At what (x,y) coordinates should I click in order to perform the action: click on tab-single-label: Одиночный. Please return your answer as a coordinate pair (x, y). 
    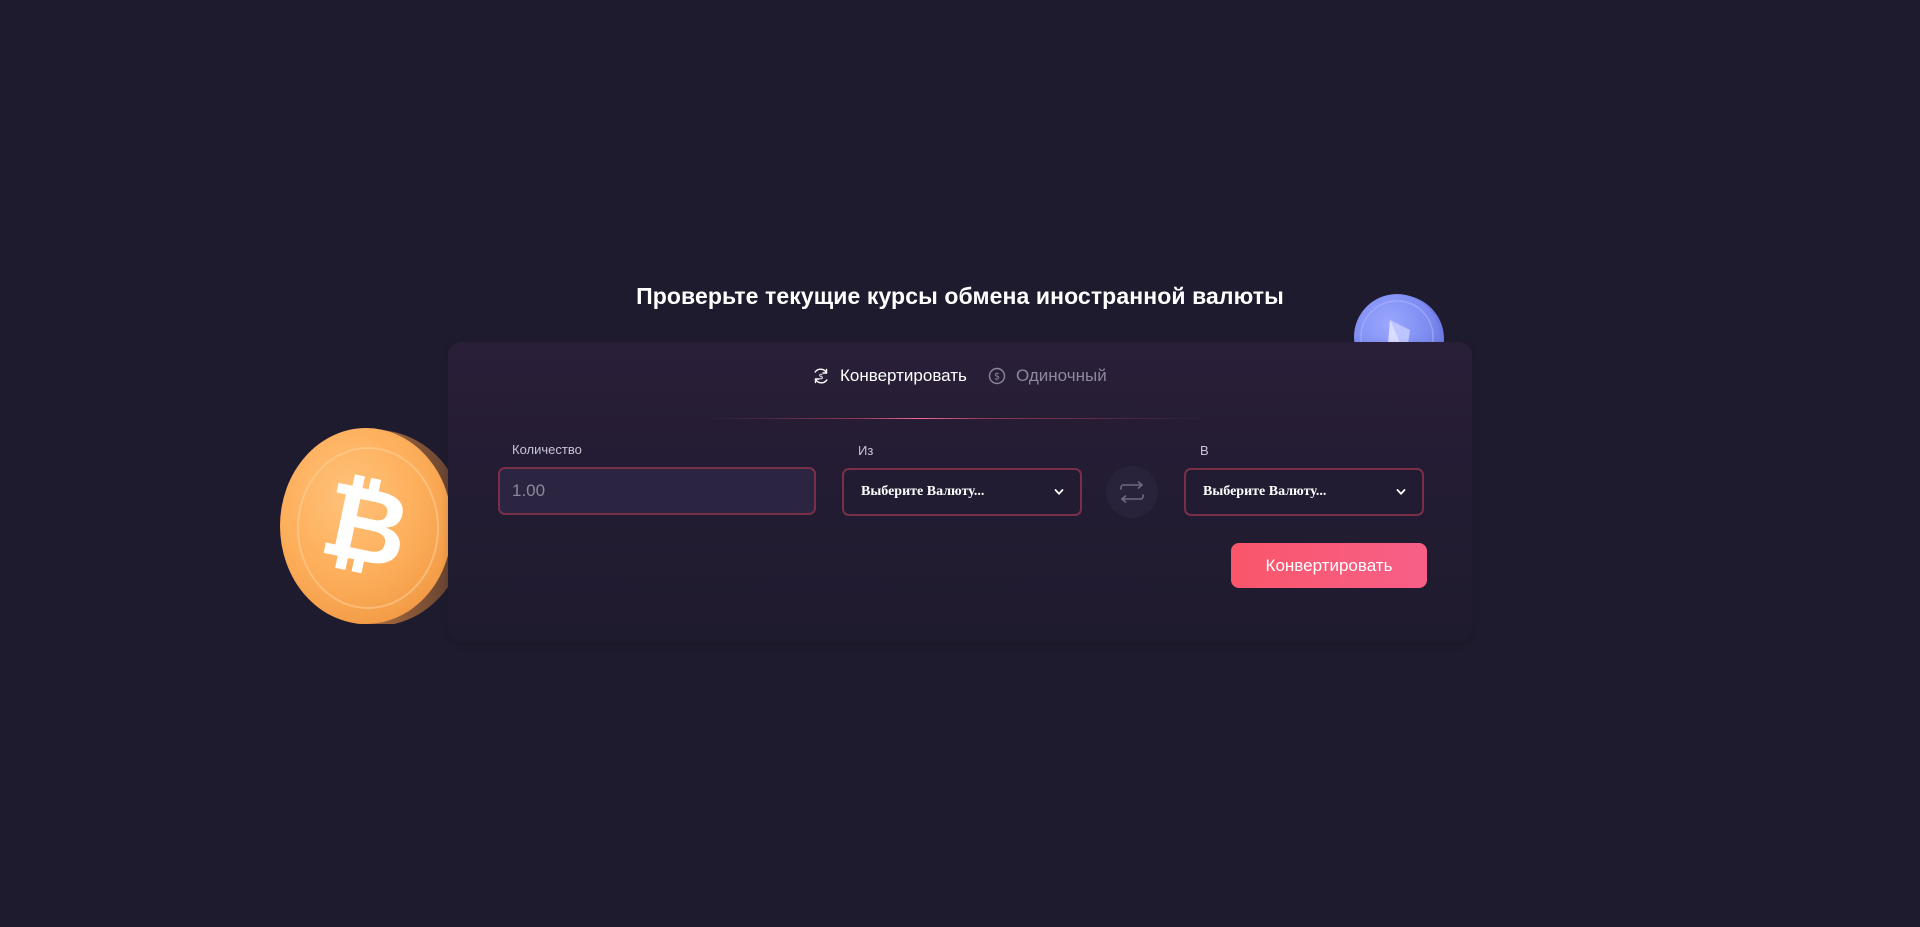
    Looking at the image, I should click on (1061, 375).